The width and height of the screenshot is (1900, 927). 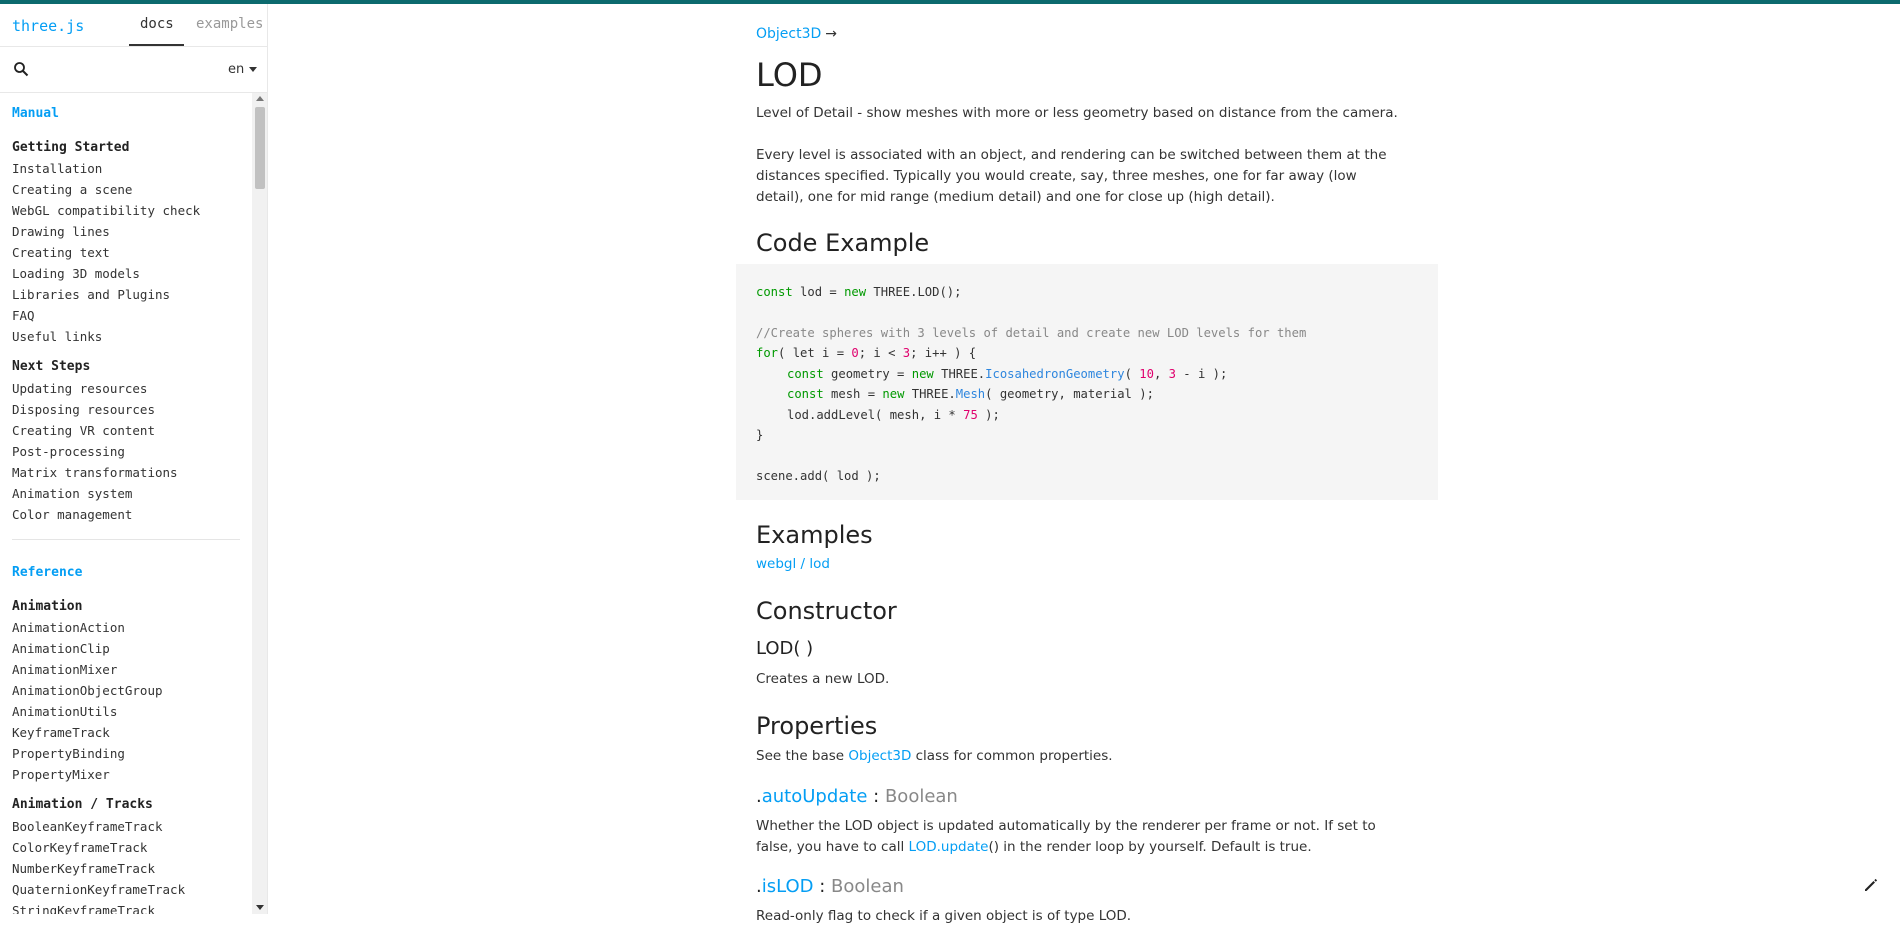 I want to click on sidebar-item: Creating a scene, so click(x=72, y=189).